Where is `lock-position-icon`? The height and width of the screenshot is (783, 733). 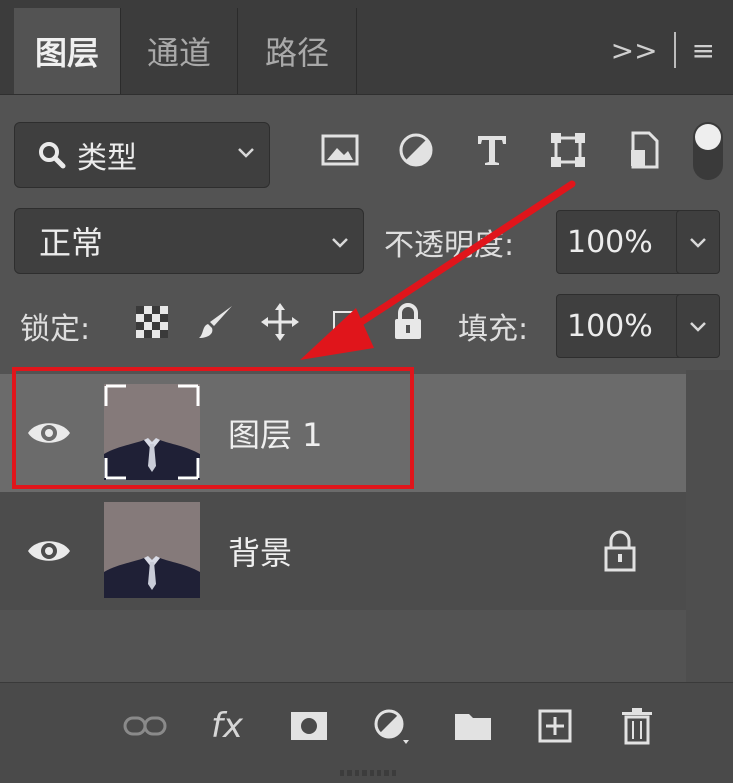 lock-position-icon is located at coordinates (280, 322).